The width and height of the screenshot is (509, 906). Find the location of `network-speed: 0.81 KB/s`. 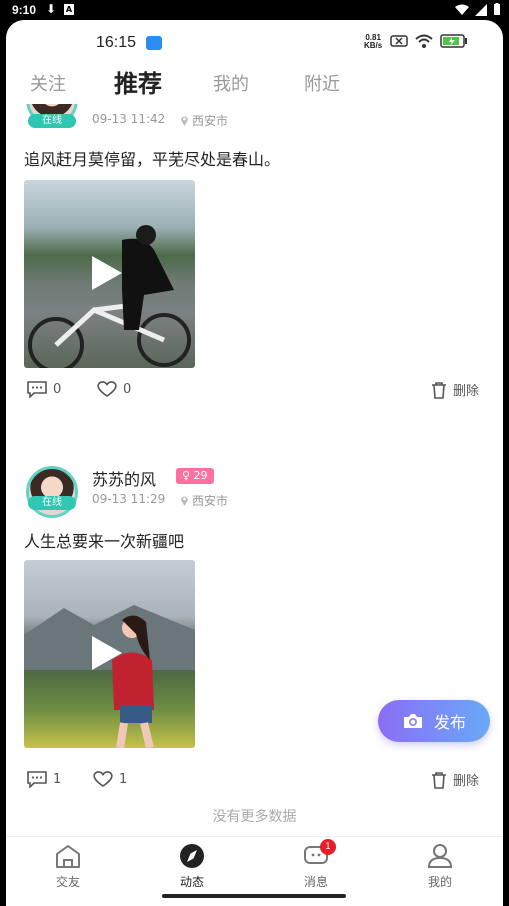

network-speed: 0.81 KB/s is located at coordinates (373, 42).